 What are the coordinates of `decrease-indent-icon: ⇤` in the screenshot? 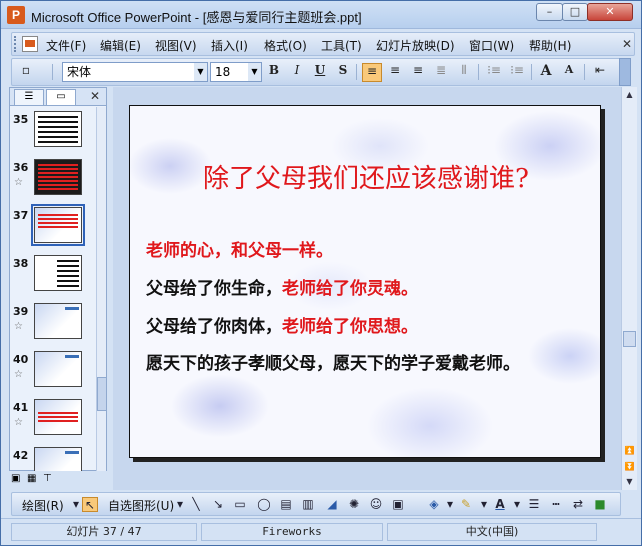 It's located at (600, 72).